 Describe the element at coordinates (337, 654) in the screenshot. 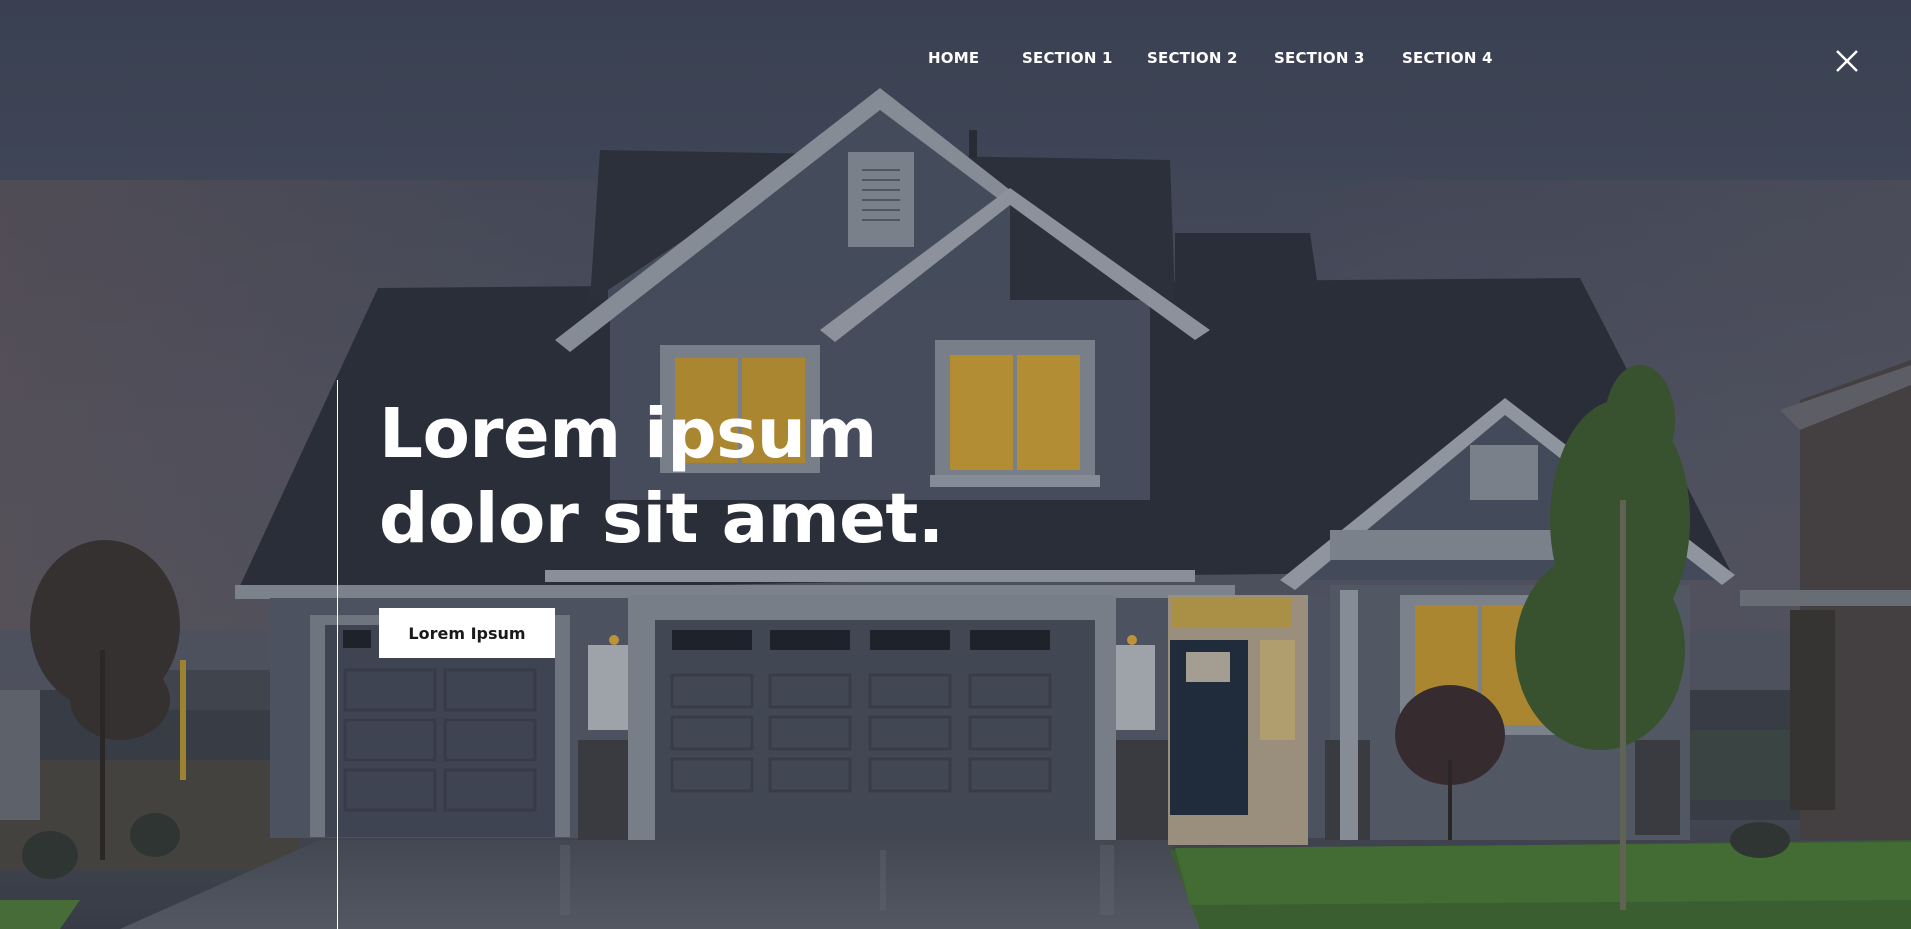

I see `accent-divider-line` at that location.